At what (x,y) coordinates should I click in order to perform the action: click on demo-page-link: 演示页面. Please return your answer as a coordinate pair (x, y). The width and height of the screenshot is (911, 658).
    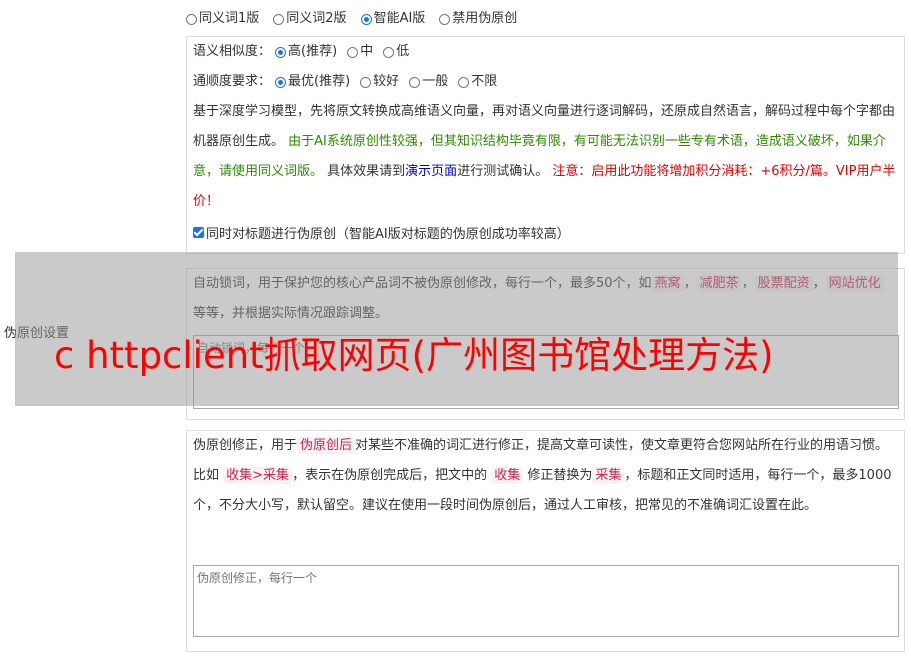
    Looking at the image, I should click on (431, 171).